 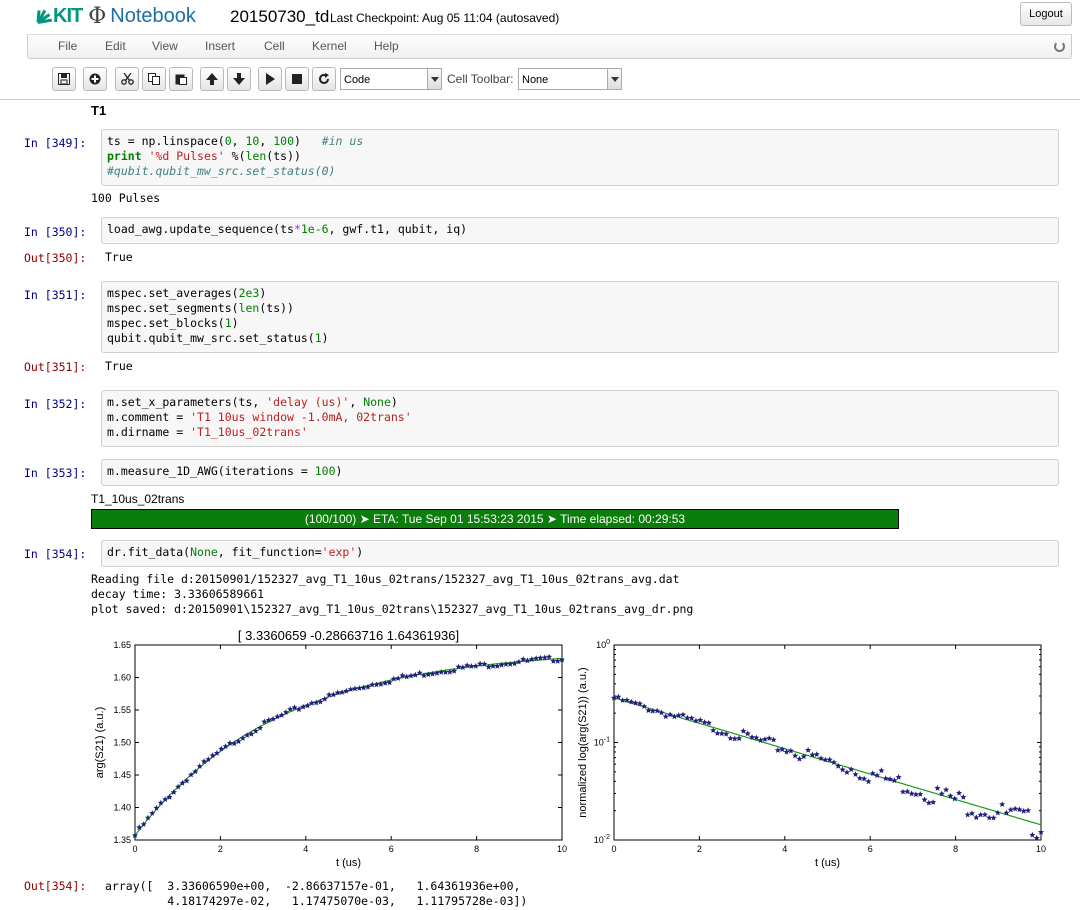 I want to click on phi-logo: Φ, so click(x=97, y=16).